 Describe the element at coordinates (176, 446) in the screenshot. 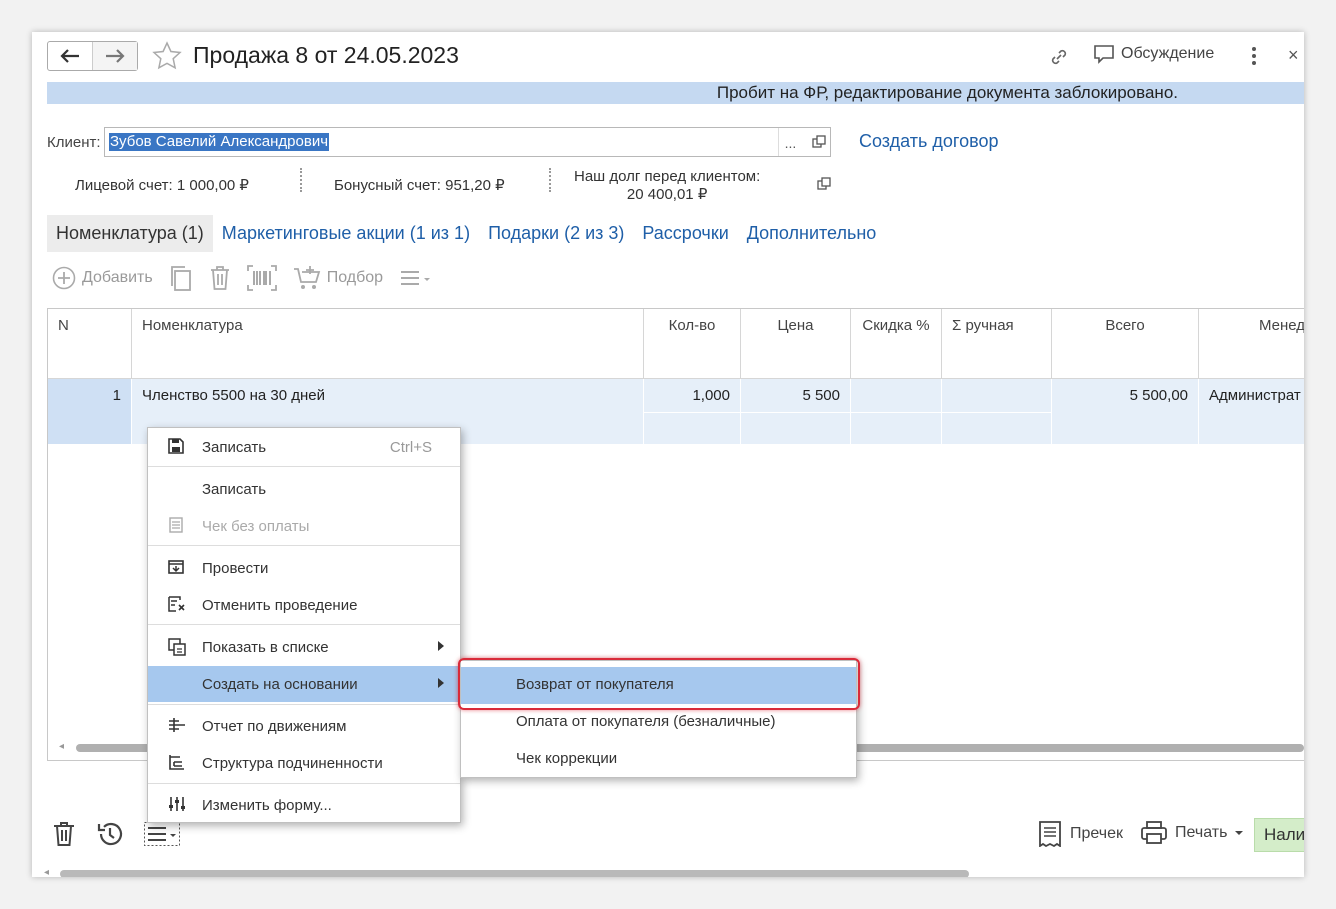

I see `save-icon` at that location.